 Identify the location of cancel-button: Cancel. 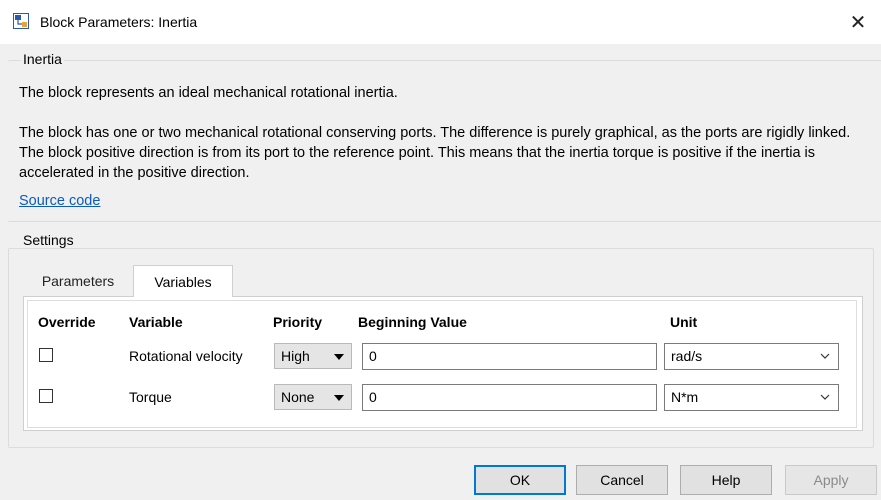
(622, 480).